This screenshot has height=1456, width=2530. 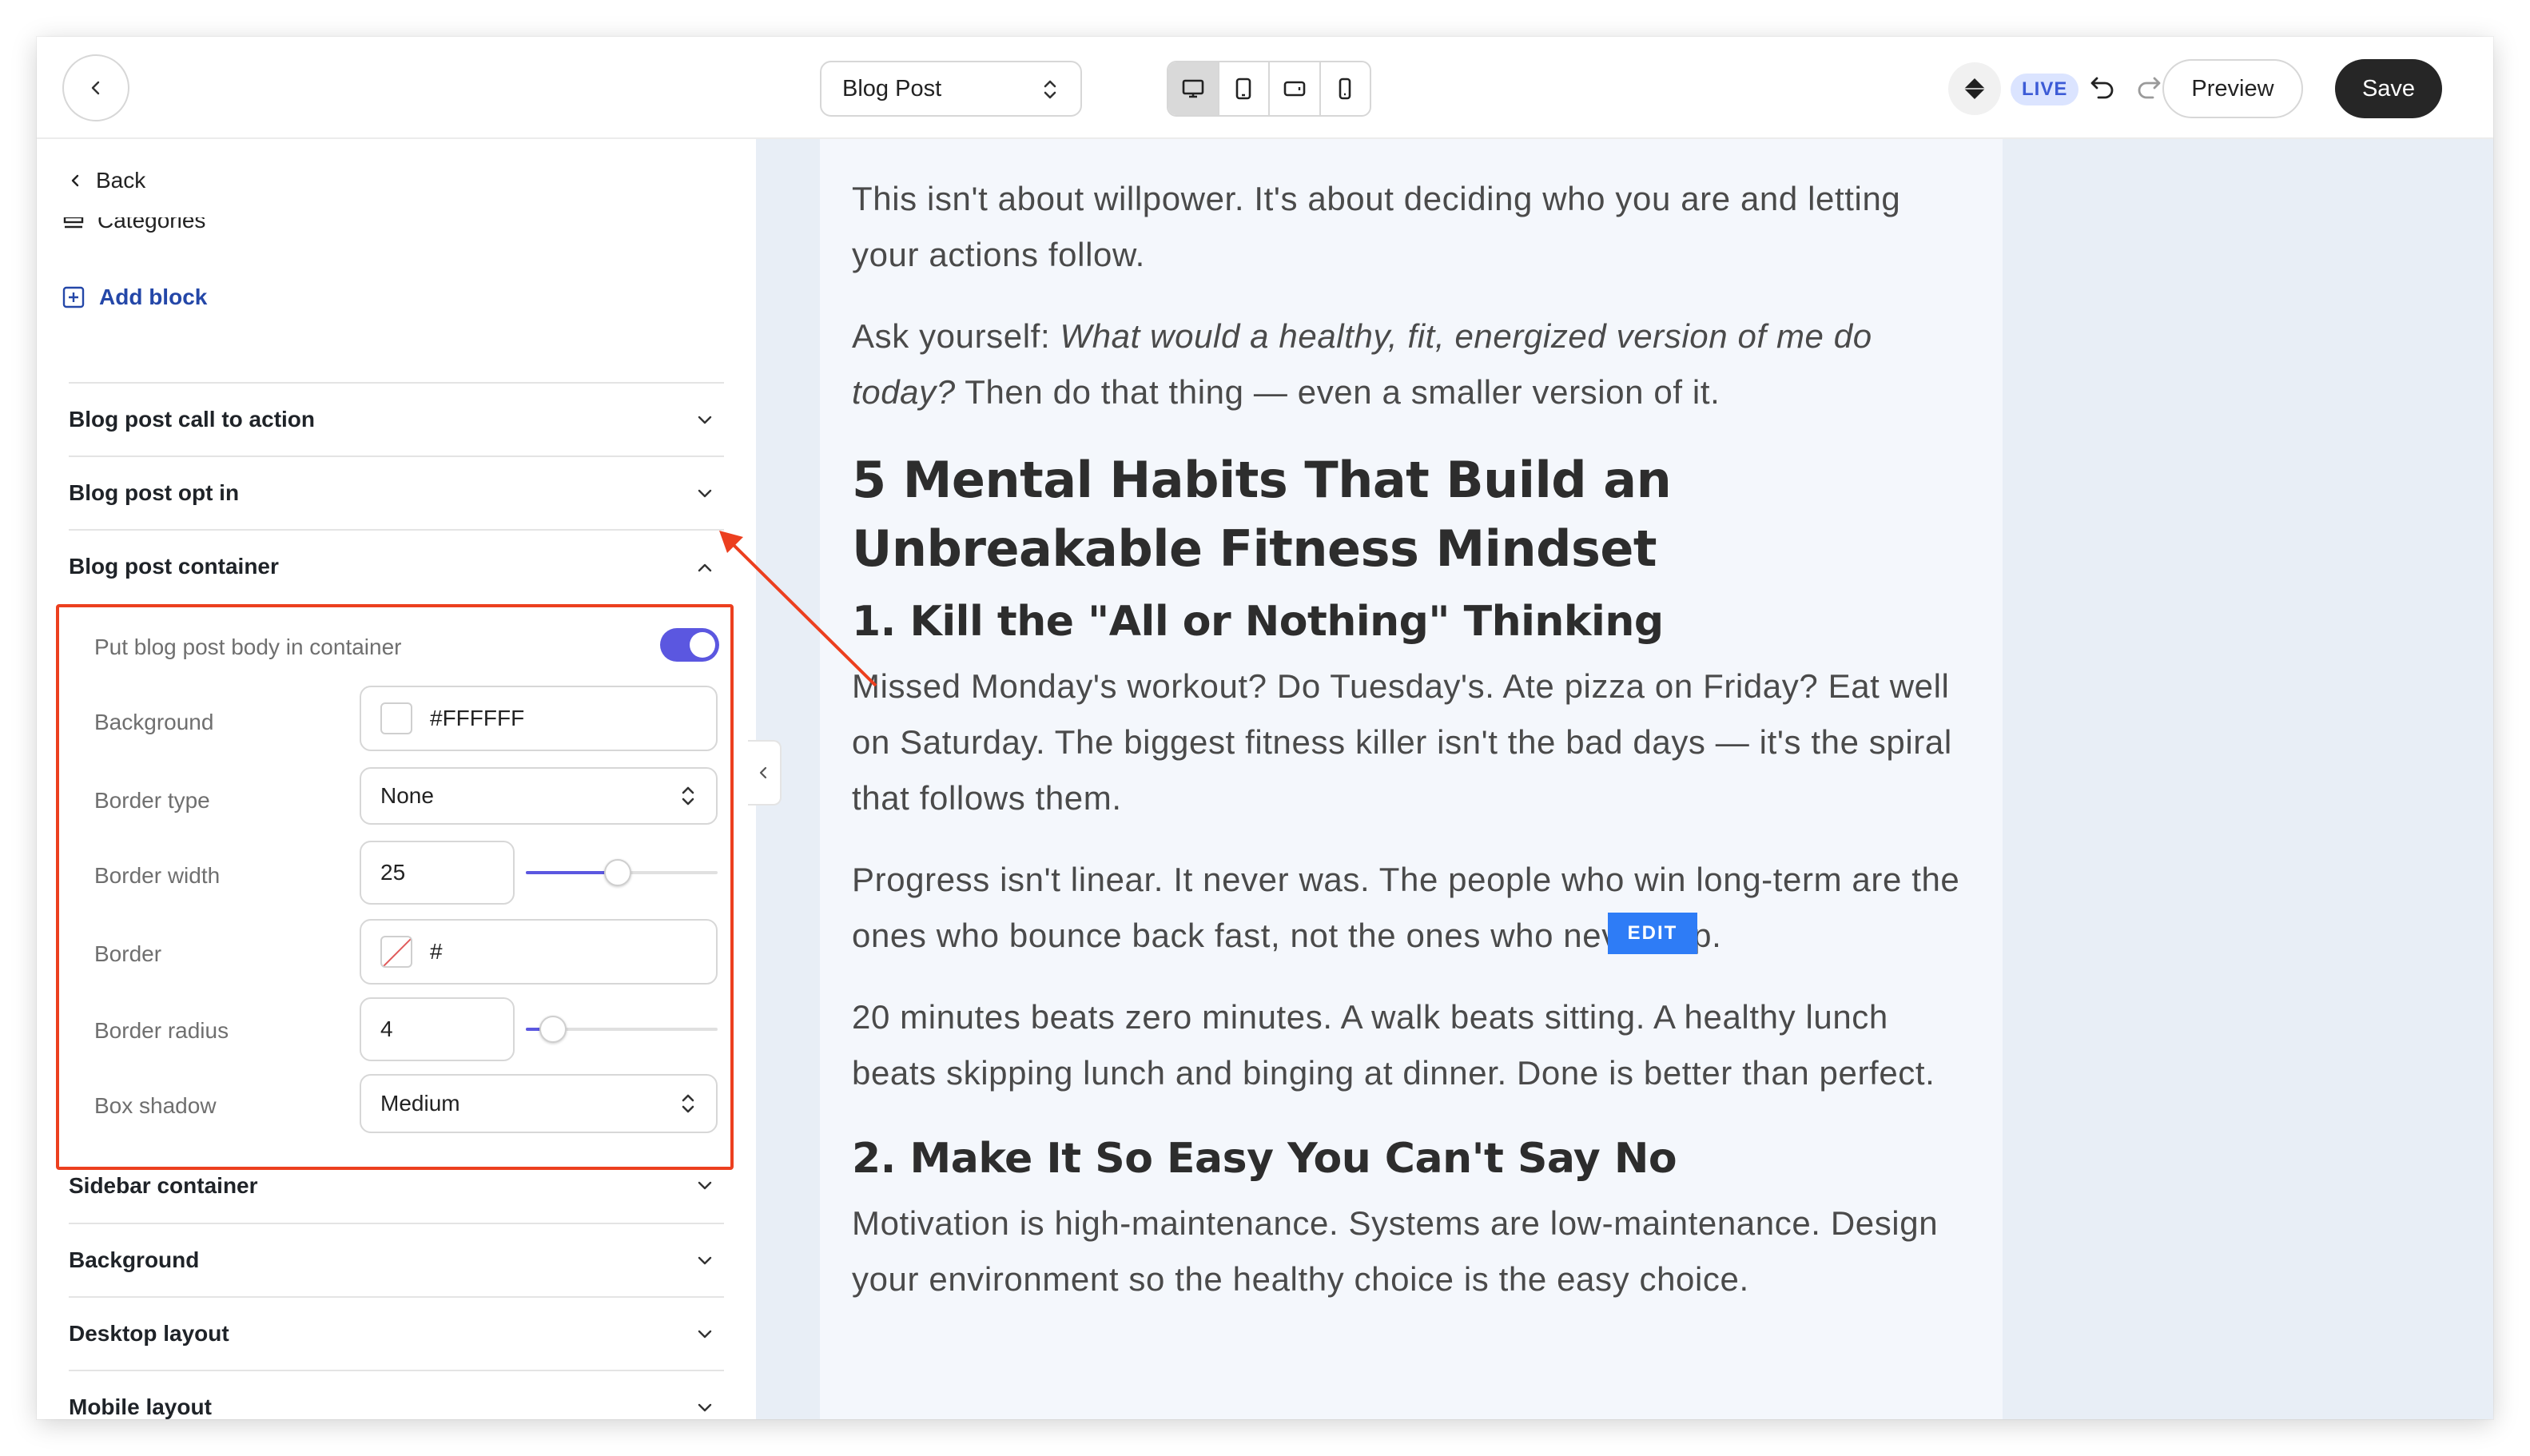 I want to click on accordion-mobile-layout: Mobile layout, so click(x=397, y=1394).